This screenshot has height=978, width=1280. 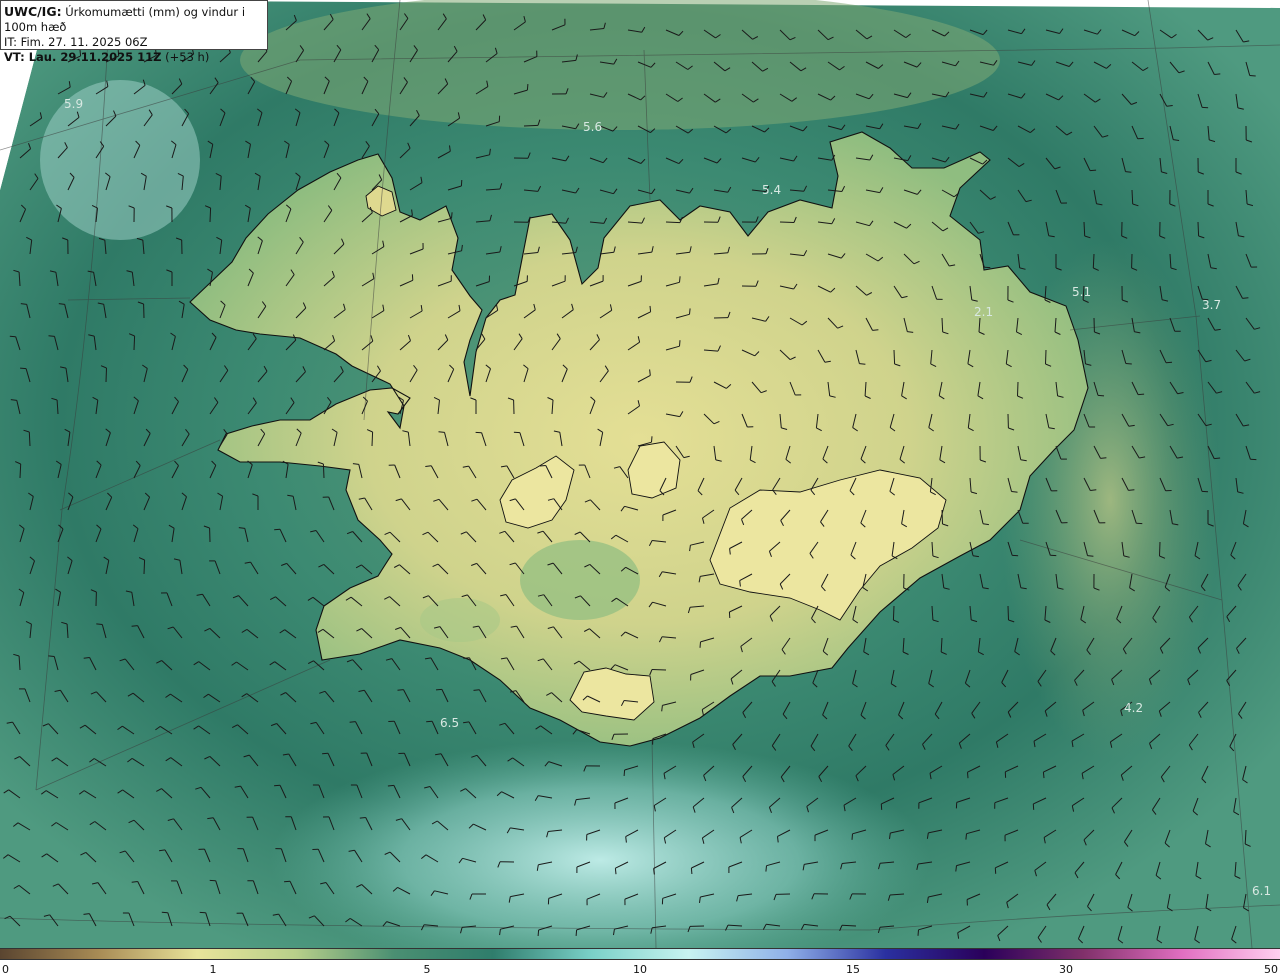 I want to click on outer-white-corner-ne, so click(x=1220, y=4).